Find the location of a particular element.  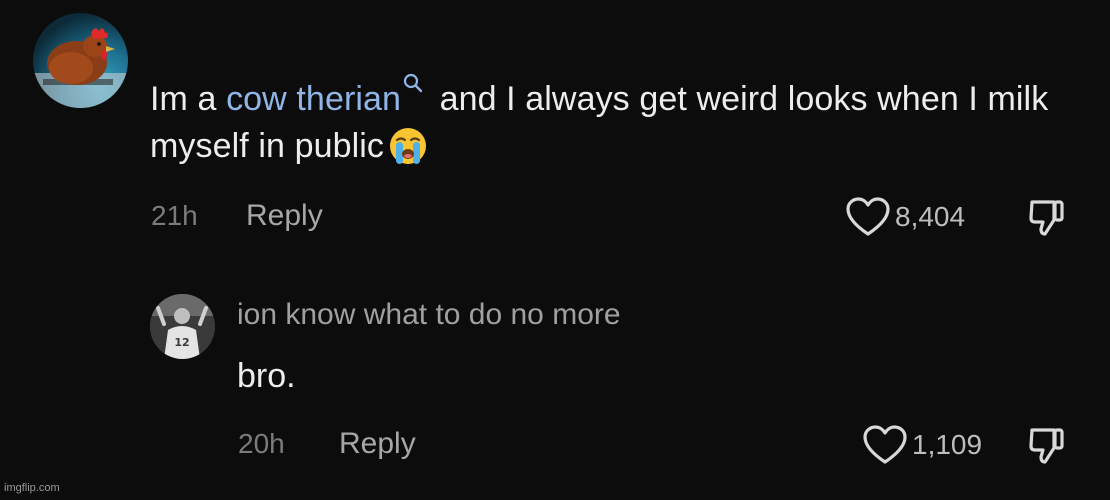

comment-timestamp: 21h is located at coordinates (174, 215).